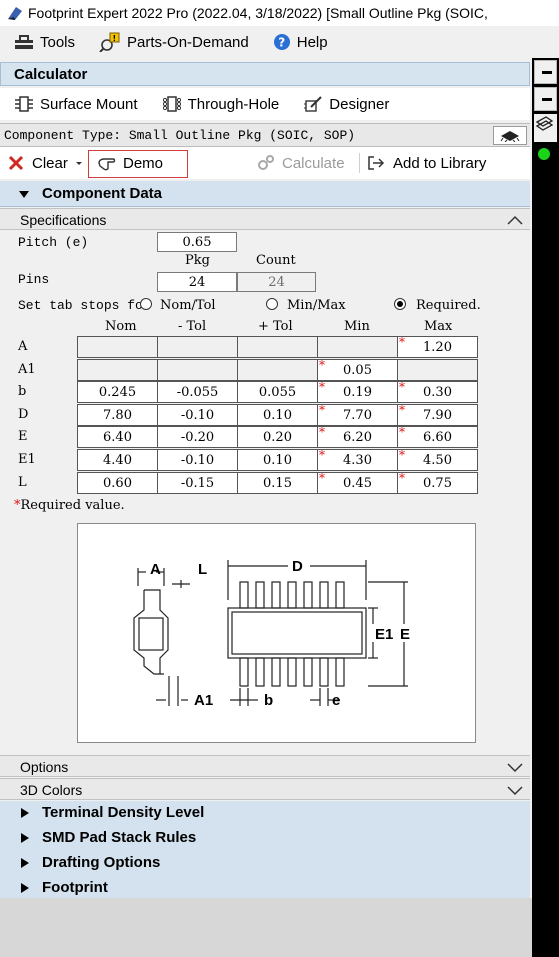 The height and width of the screenshot is (957, 559). What do you see at coordinates (272, 304) in the screenshot?
I see `radio-min-max` at bounding box center [272, 304].